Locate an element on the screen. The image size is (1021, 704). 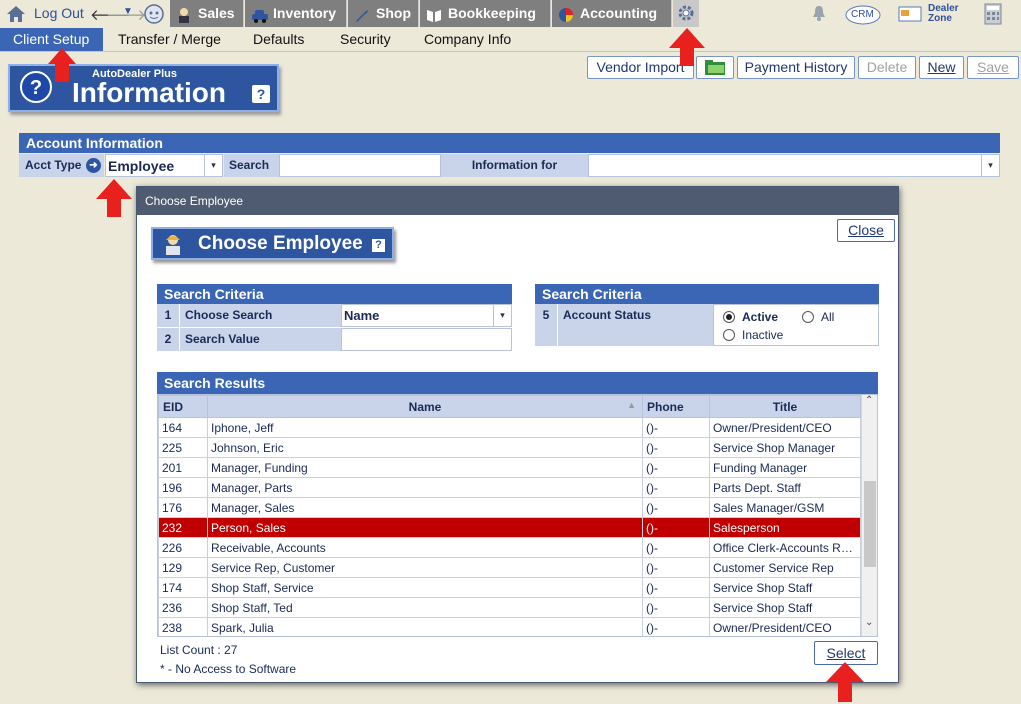
support-icon is located at coordinates (154, 14).